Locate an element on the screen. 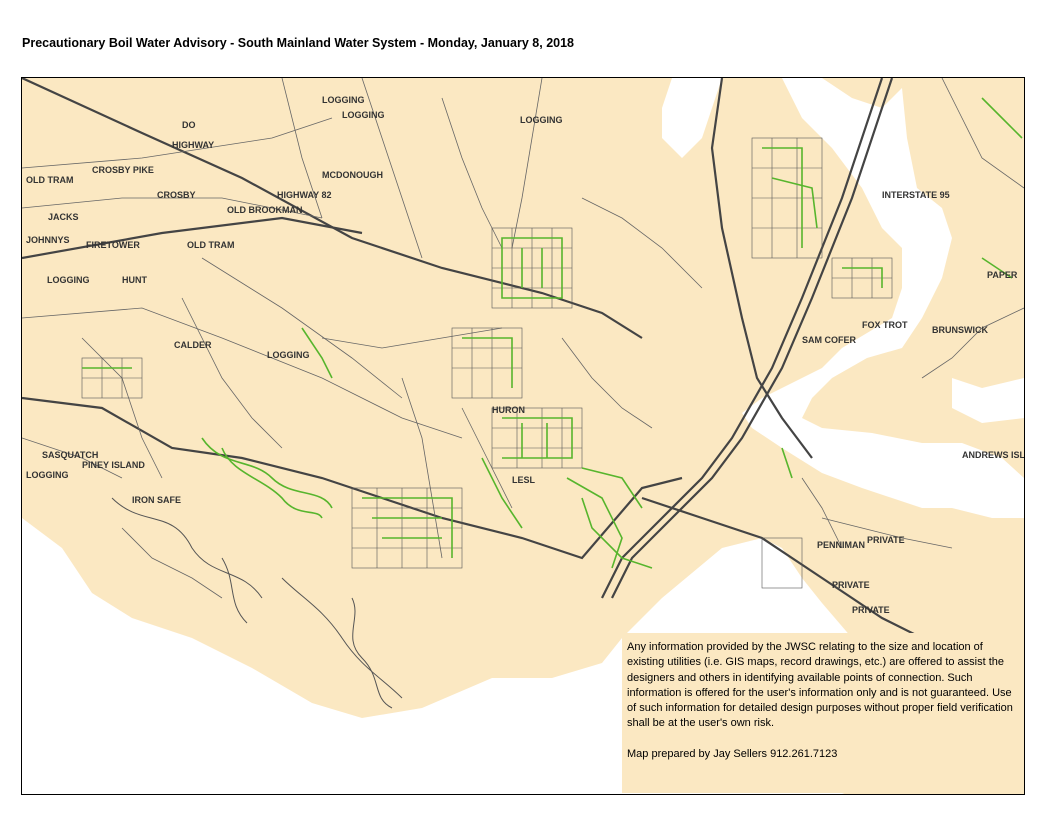 The width and height of the screenshot is (1056, 816). road-label: HIGHWAY is located at coordinates (193, 145).